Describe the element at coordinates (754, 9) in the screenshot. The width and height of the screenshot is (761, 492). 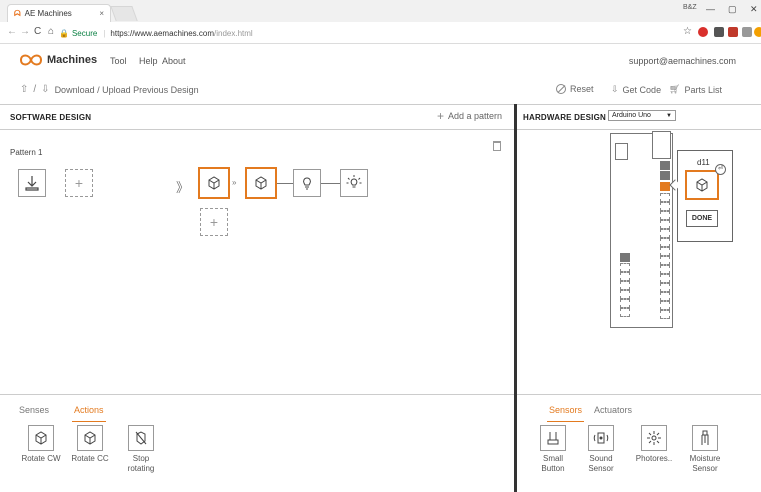
I see `close-window-icon: ✕` at that location.